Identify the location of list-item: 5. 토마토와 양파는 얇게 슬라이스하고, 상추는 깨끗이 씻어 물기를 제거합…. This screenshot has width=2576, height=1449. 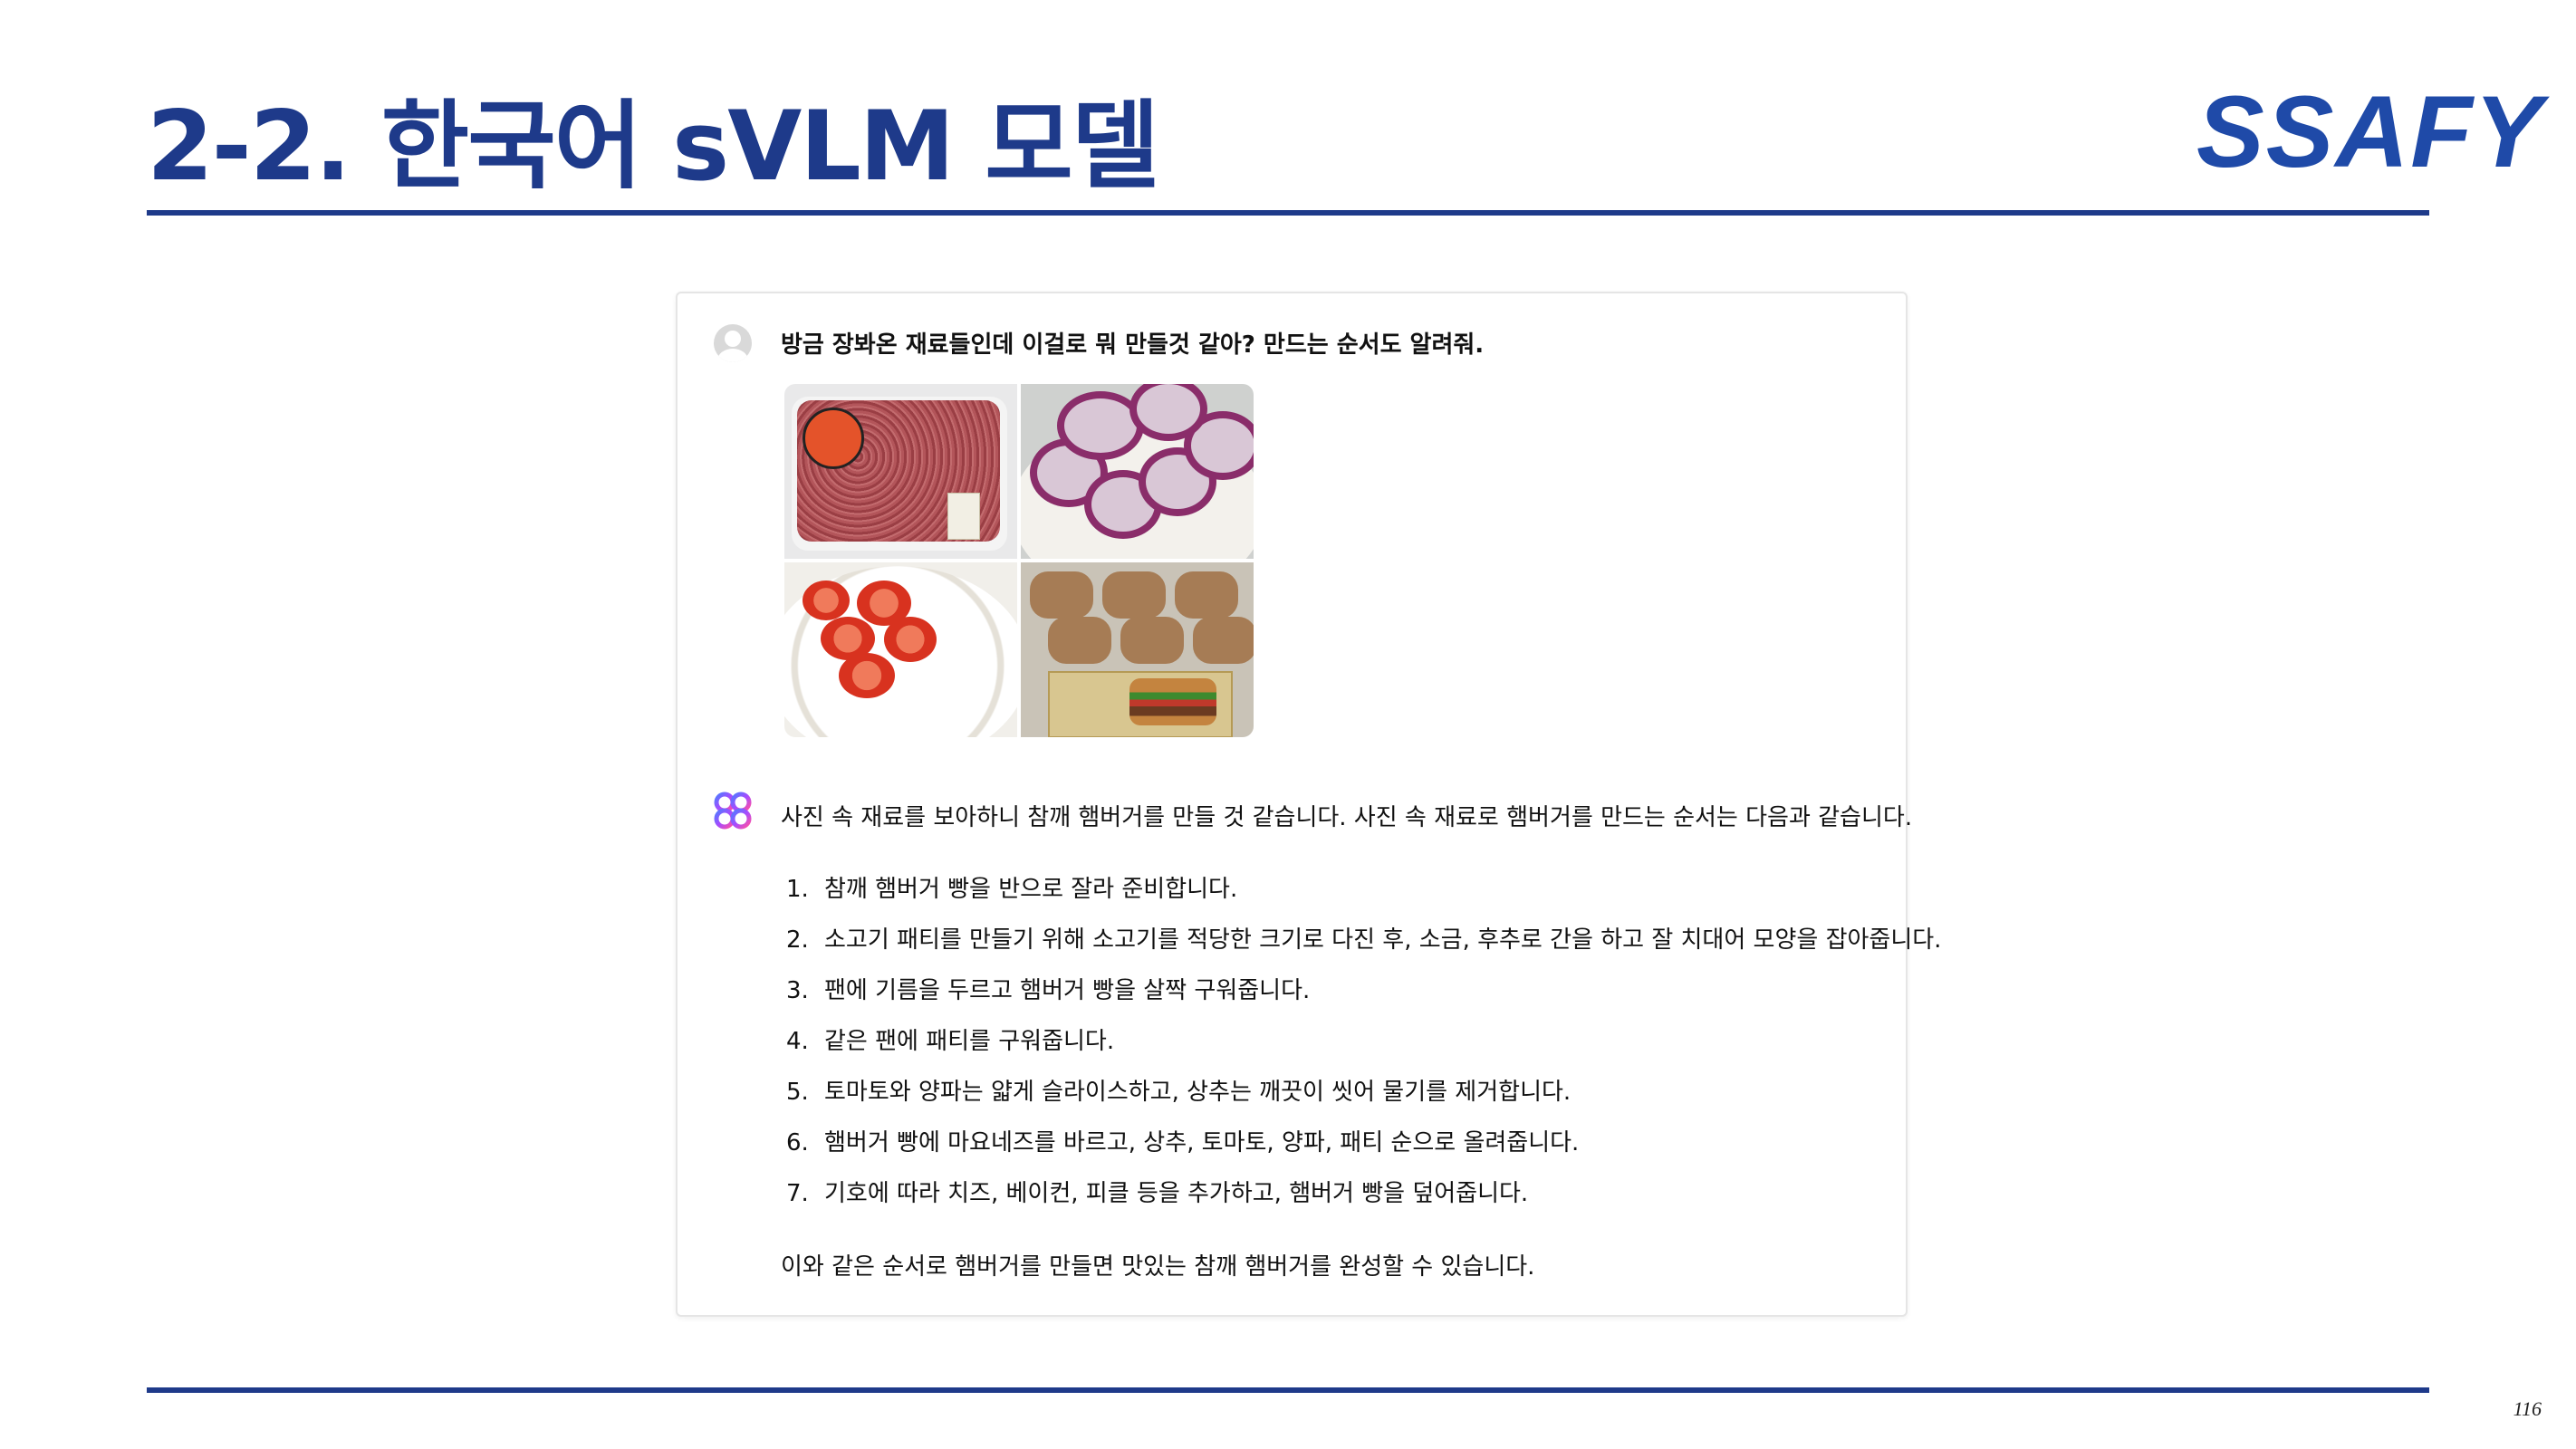
(1363, 1092).